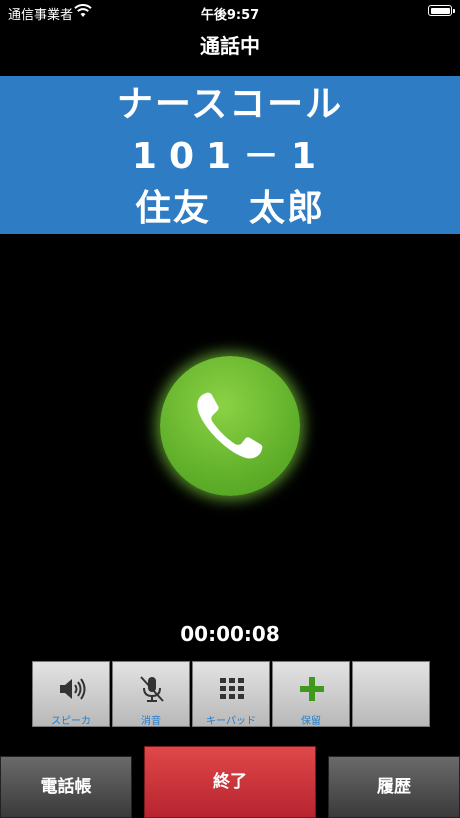  I want to click on status-bar: 通信事業者 午後9:57, so click(230, 12).